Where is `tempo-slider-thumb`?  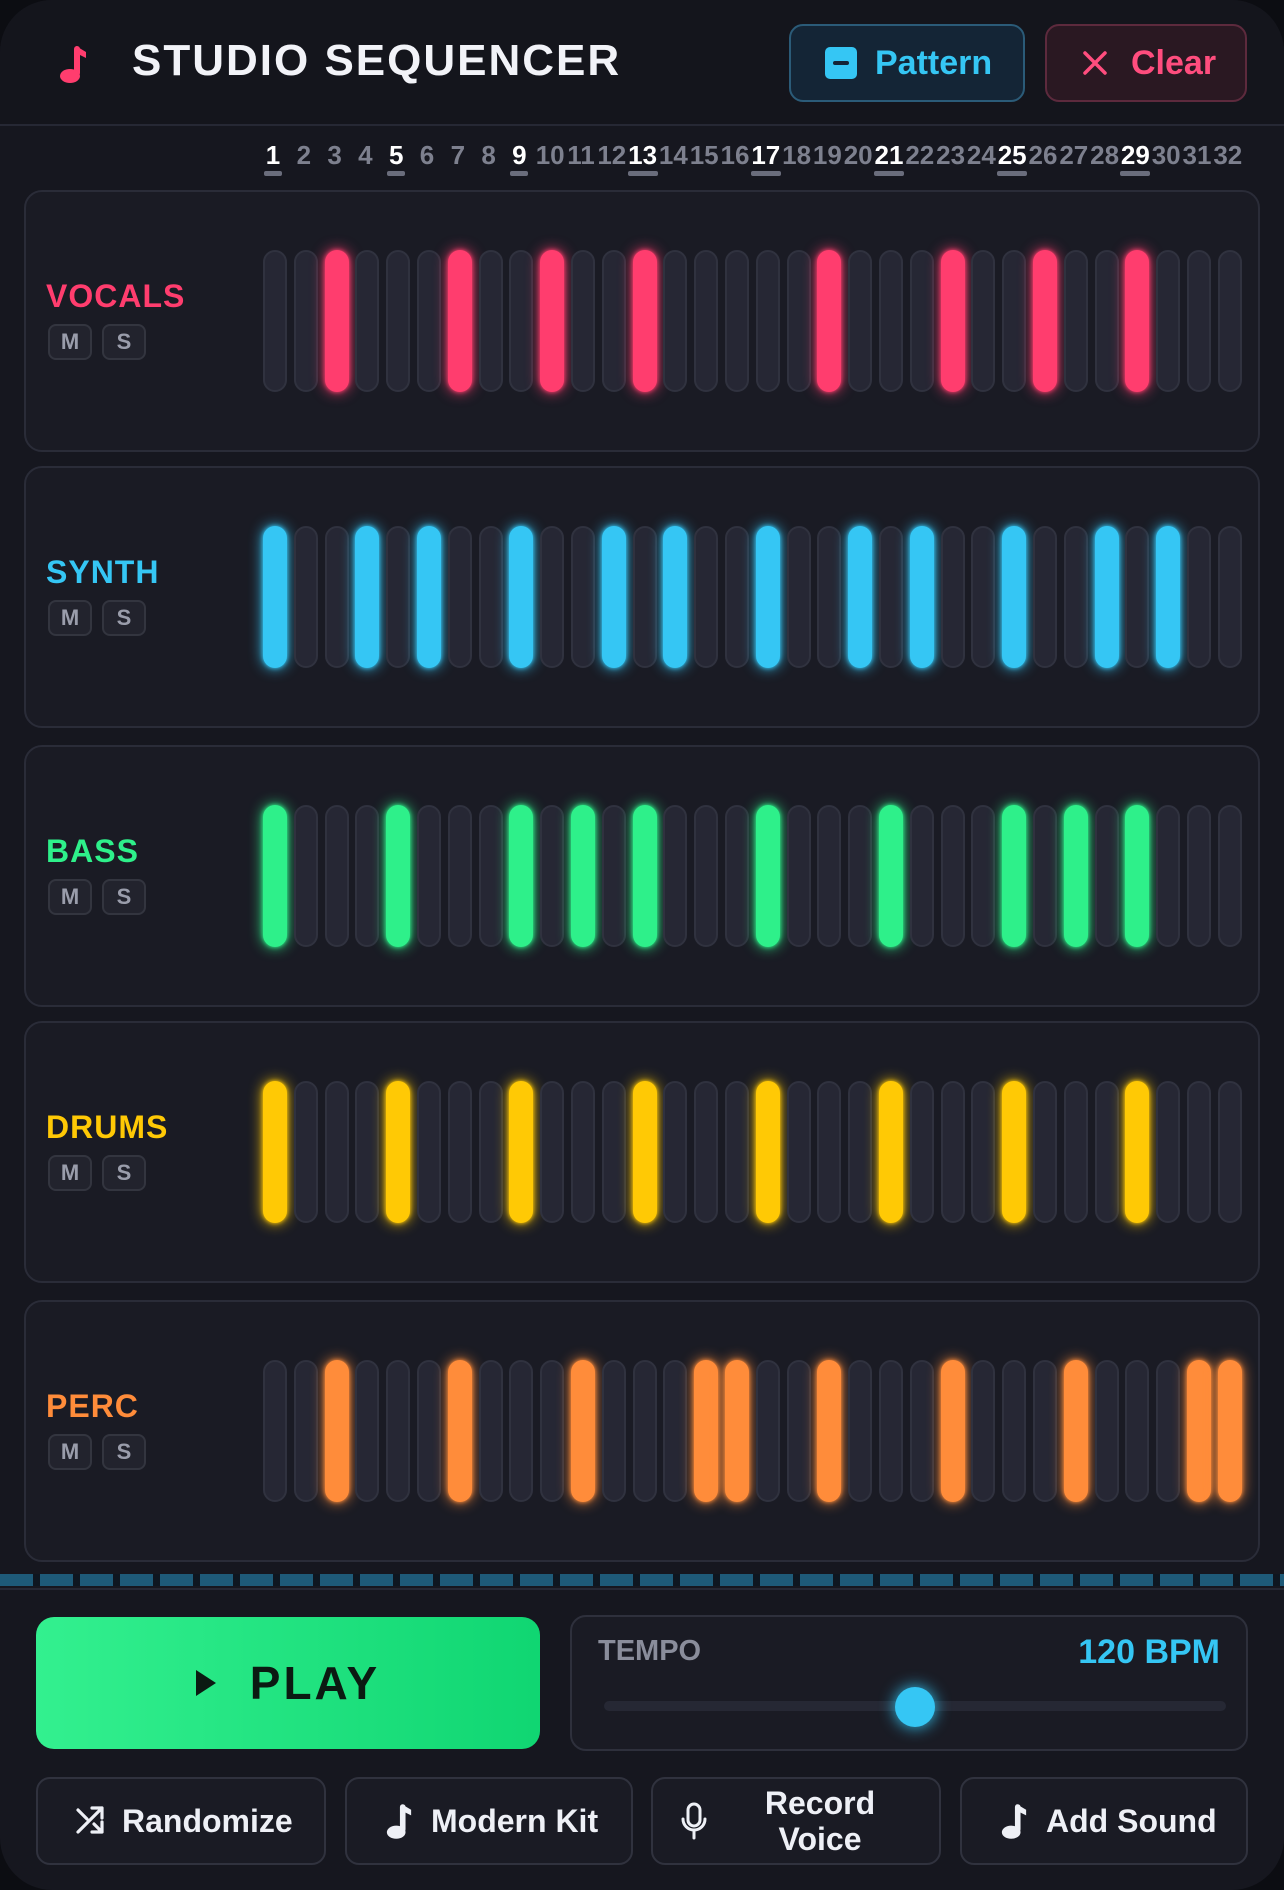
tempo-slider-thumb is located at coordinates (915, 1707).